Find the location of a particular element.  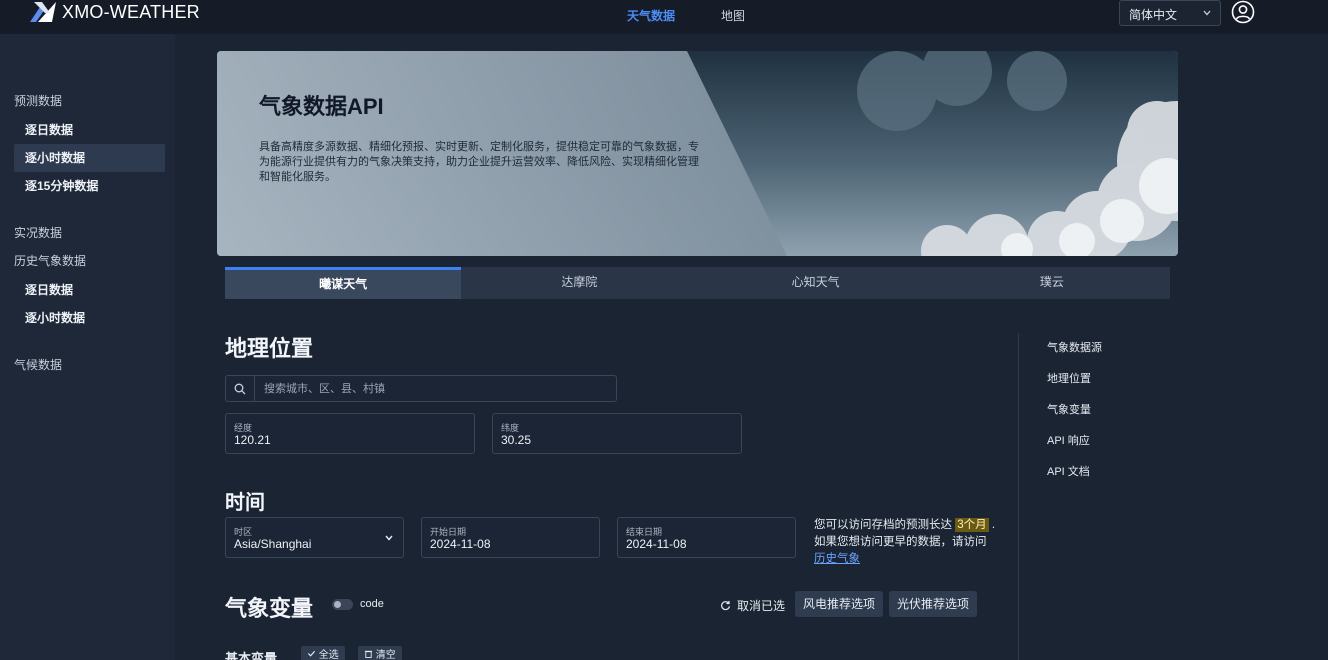

provider-tabs: 曦谋天气 达摩院 心知天气 璞云 is located at coordinates (697, 283).